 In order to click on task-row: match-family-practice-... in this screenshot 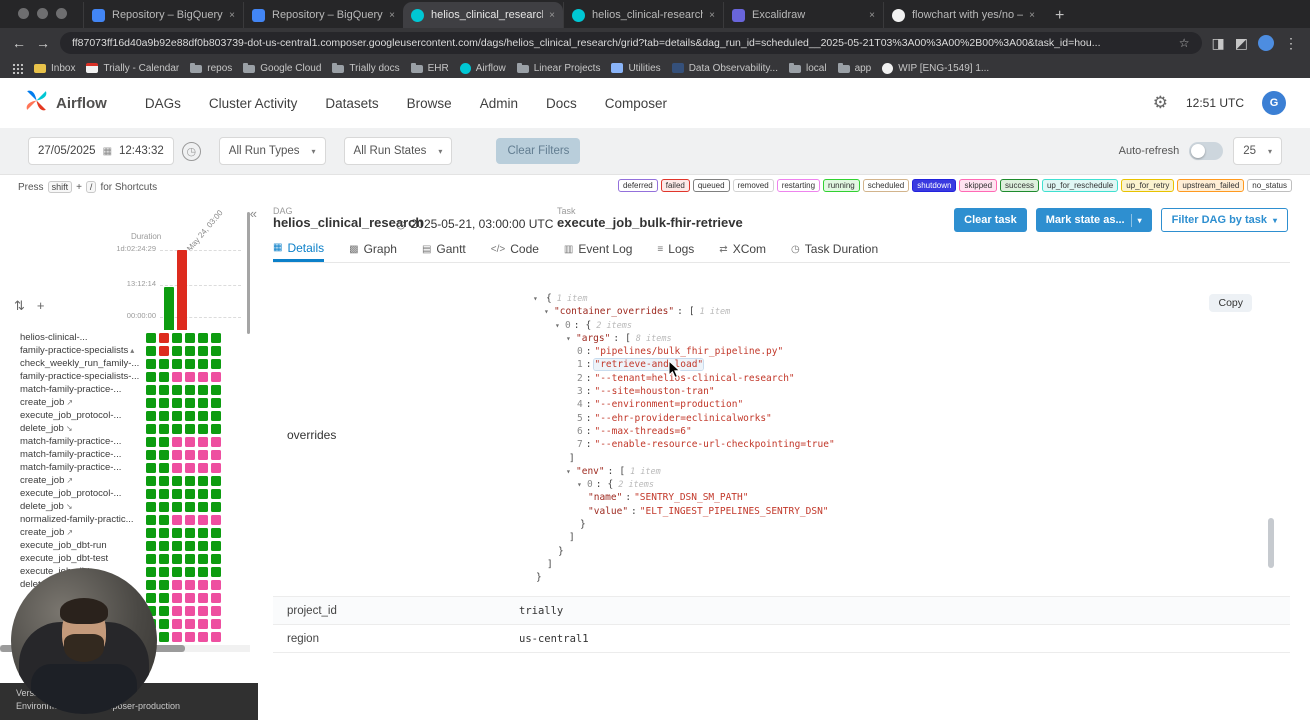, I will do `click(122, 441)`.